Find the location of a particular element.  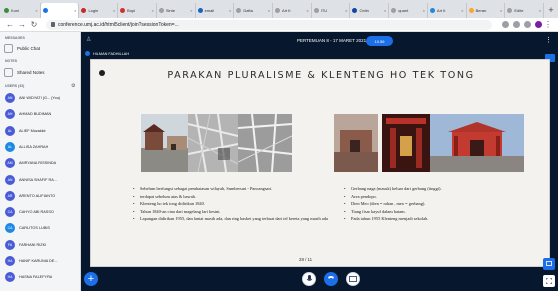

notes-icon is located at coordinates (8, 72).